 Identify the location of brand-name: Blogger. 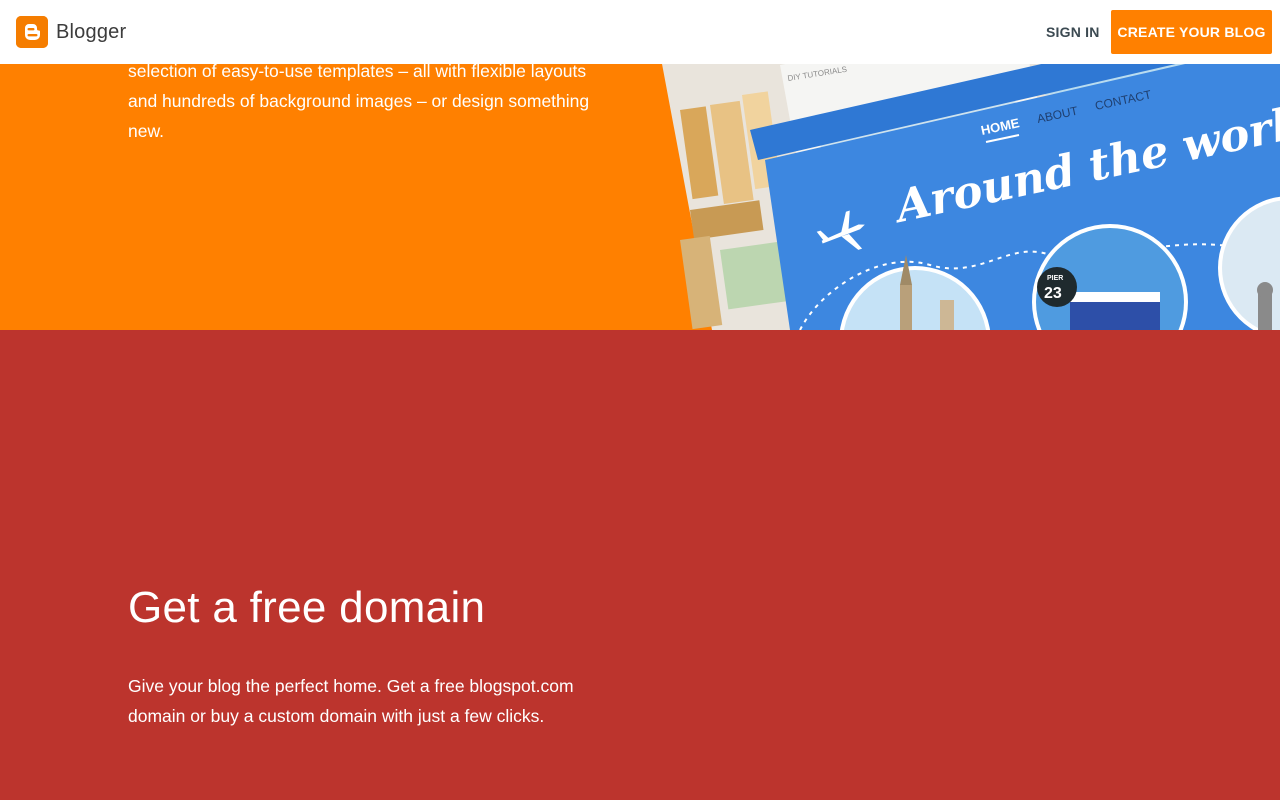
(91, 31).